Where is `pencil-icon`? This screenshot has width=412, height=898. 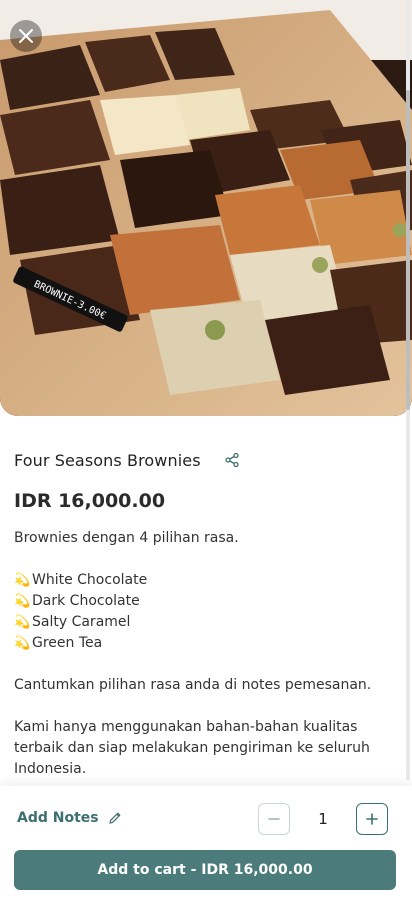 pencil-icon is located at coordinates (115, 818).